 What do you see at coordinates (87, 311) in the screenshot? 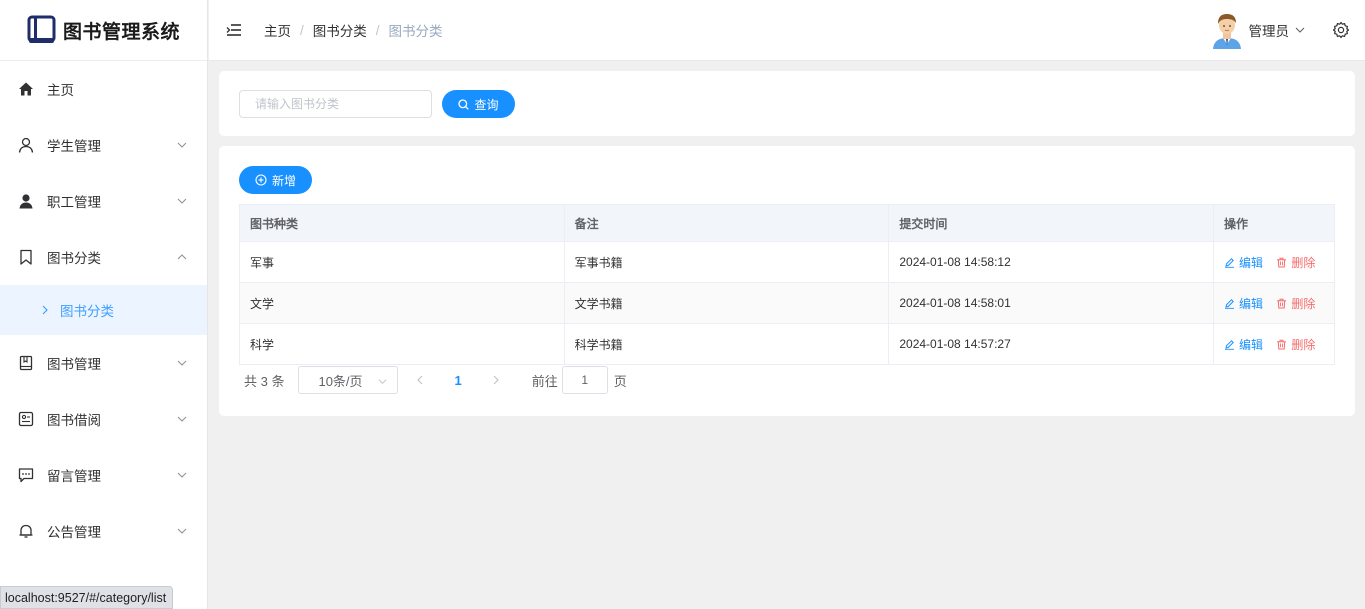
I see `sidebar-subitem-label: 图书分类` at bounding box center [87, 311].